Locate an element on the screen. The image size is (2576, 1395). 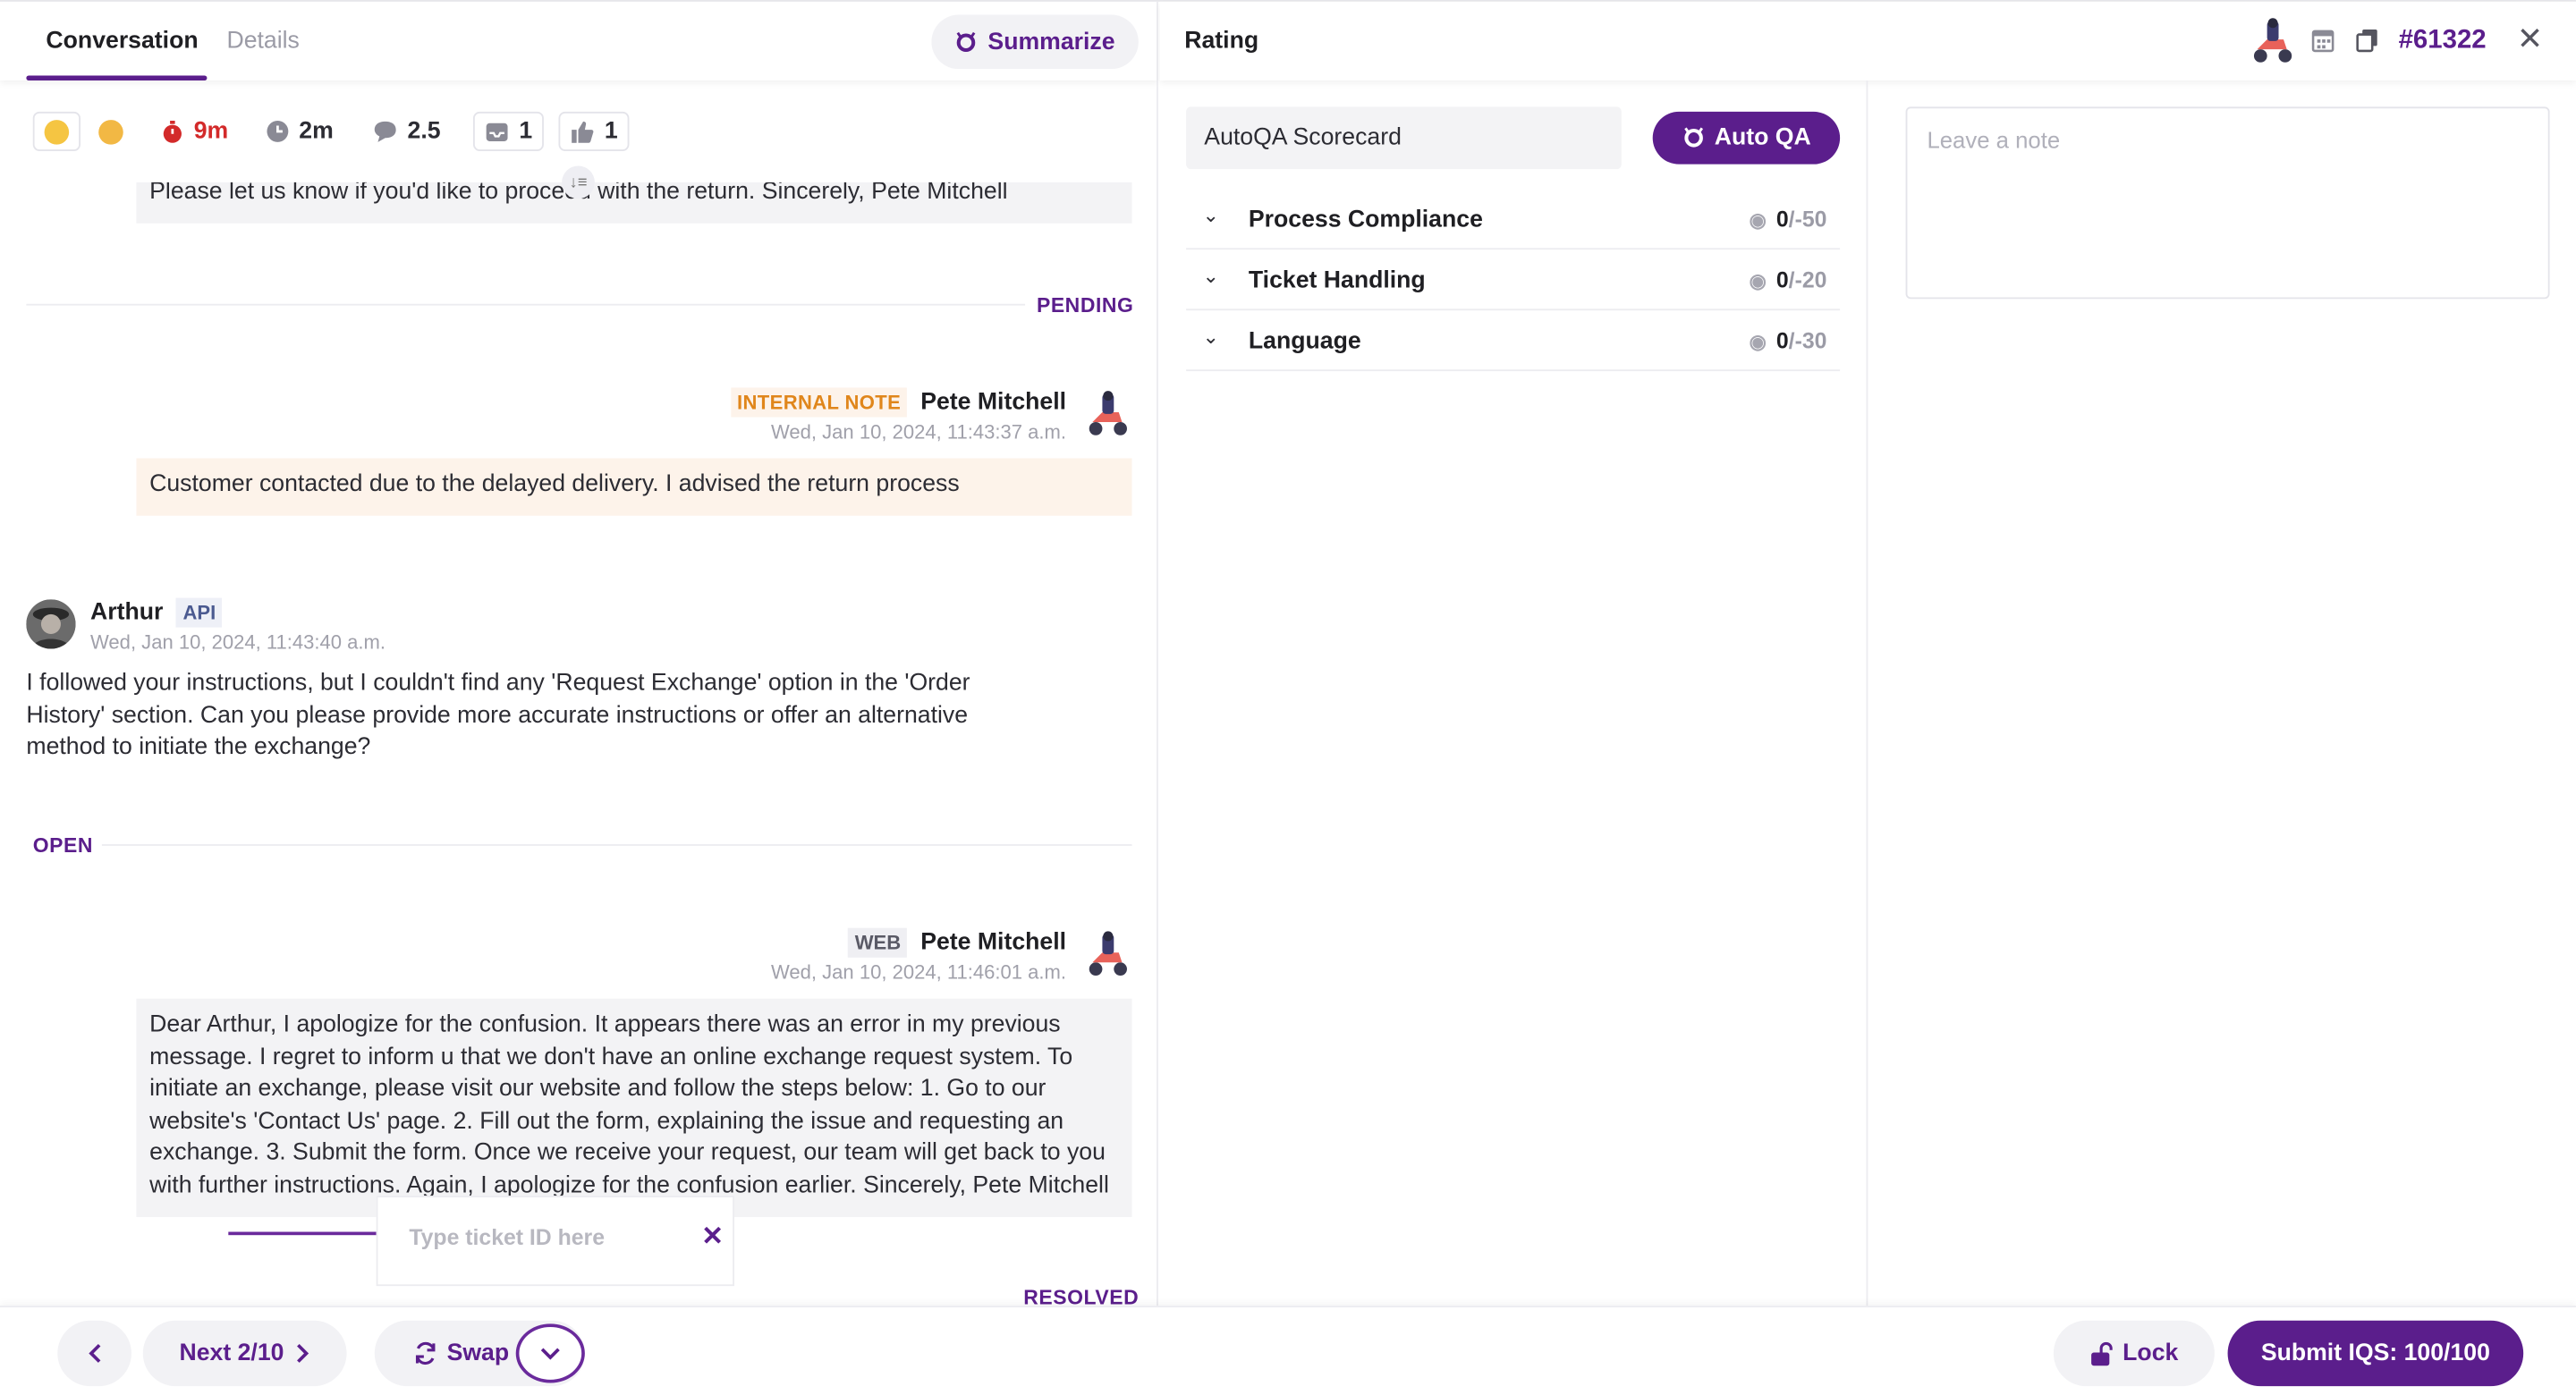
swap-icon is located at coordinates (425, 1353).